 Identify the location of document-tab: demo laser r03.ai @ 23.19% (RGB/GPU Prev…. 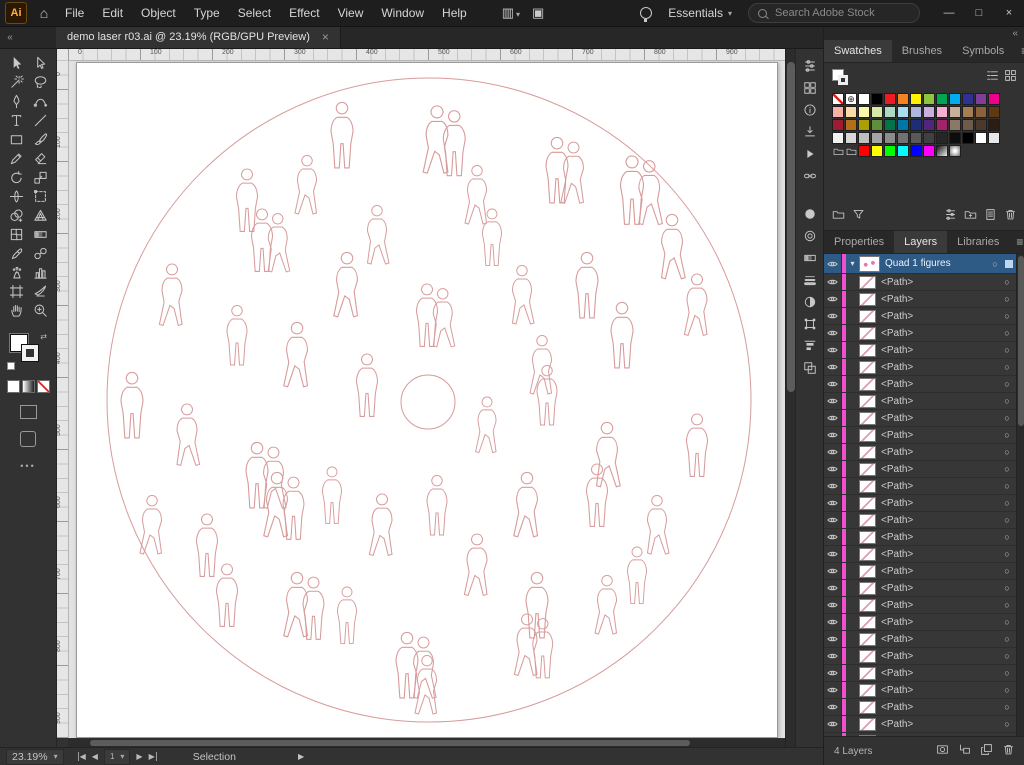
(198, 37).